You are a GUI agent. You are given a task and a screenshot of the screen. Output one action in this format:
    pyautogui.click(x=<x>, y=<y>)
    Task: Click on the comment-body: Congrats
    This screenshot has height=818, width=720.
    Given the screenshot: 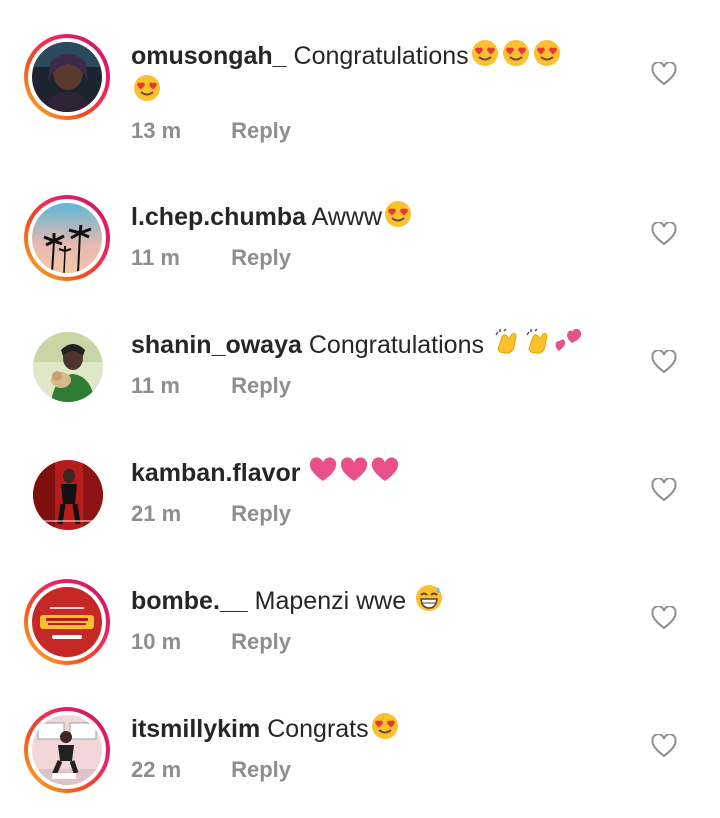 What is the action you would take?
    pyautogui.click(x=318, y=729)
    